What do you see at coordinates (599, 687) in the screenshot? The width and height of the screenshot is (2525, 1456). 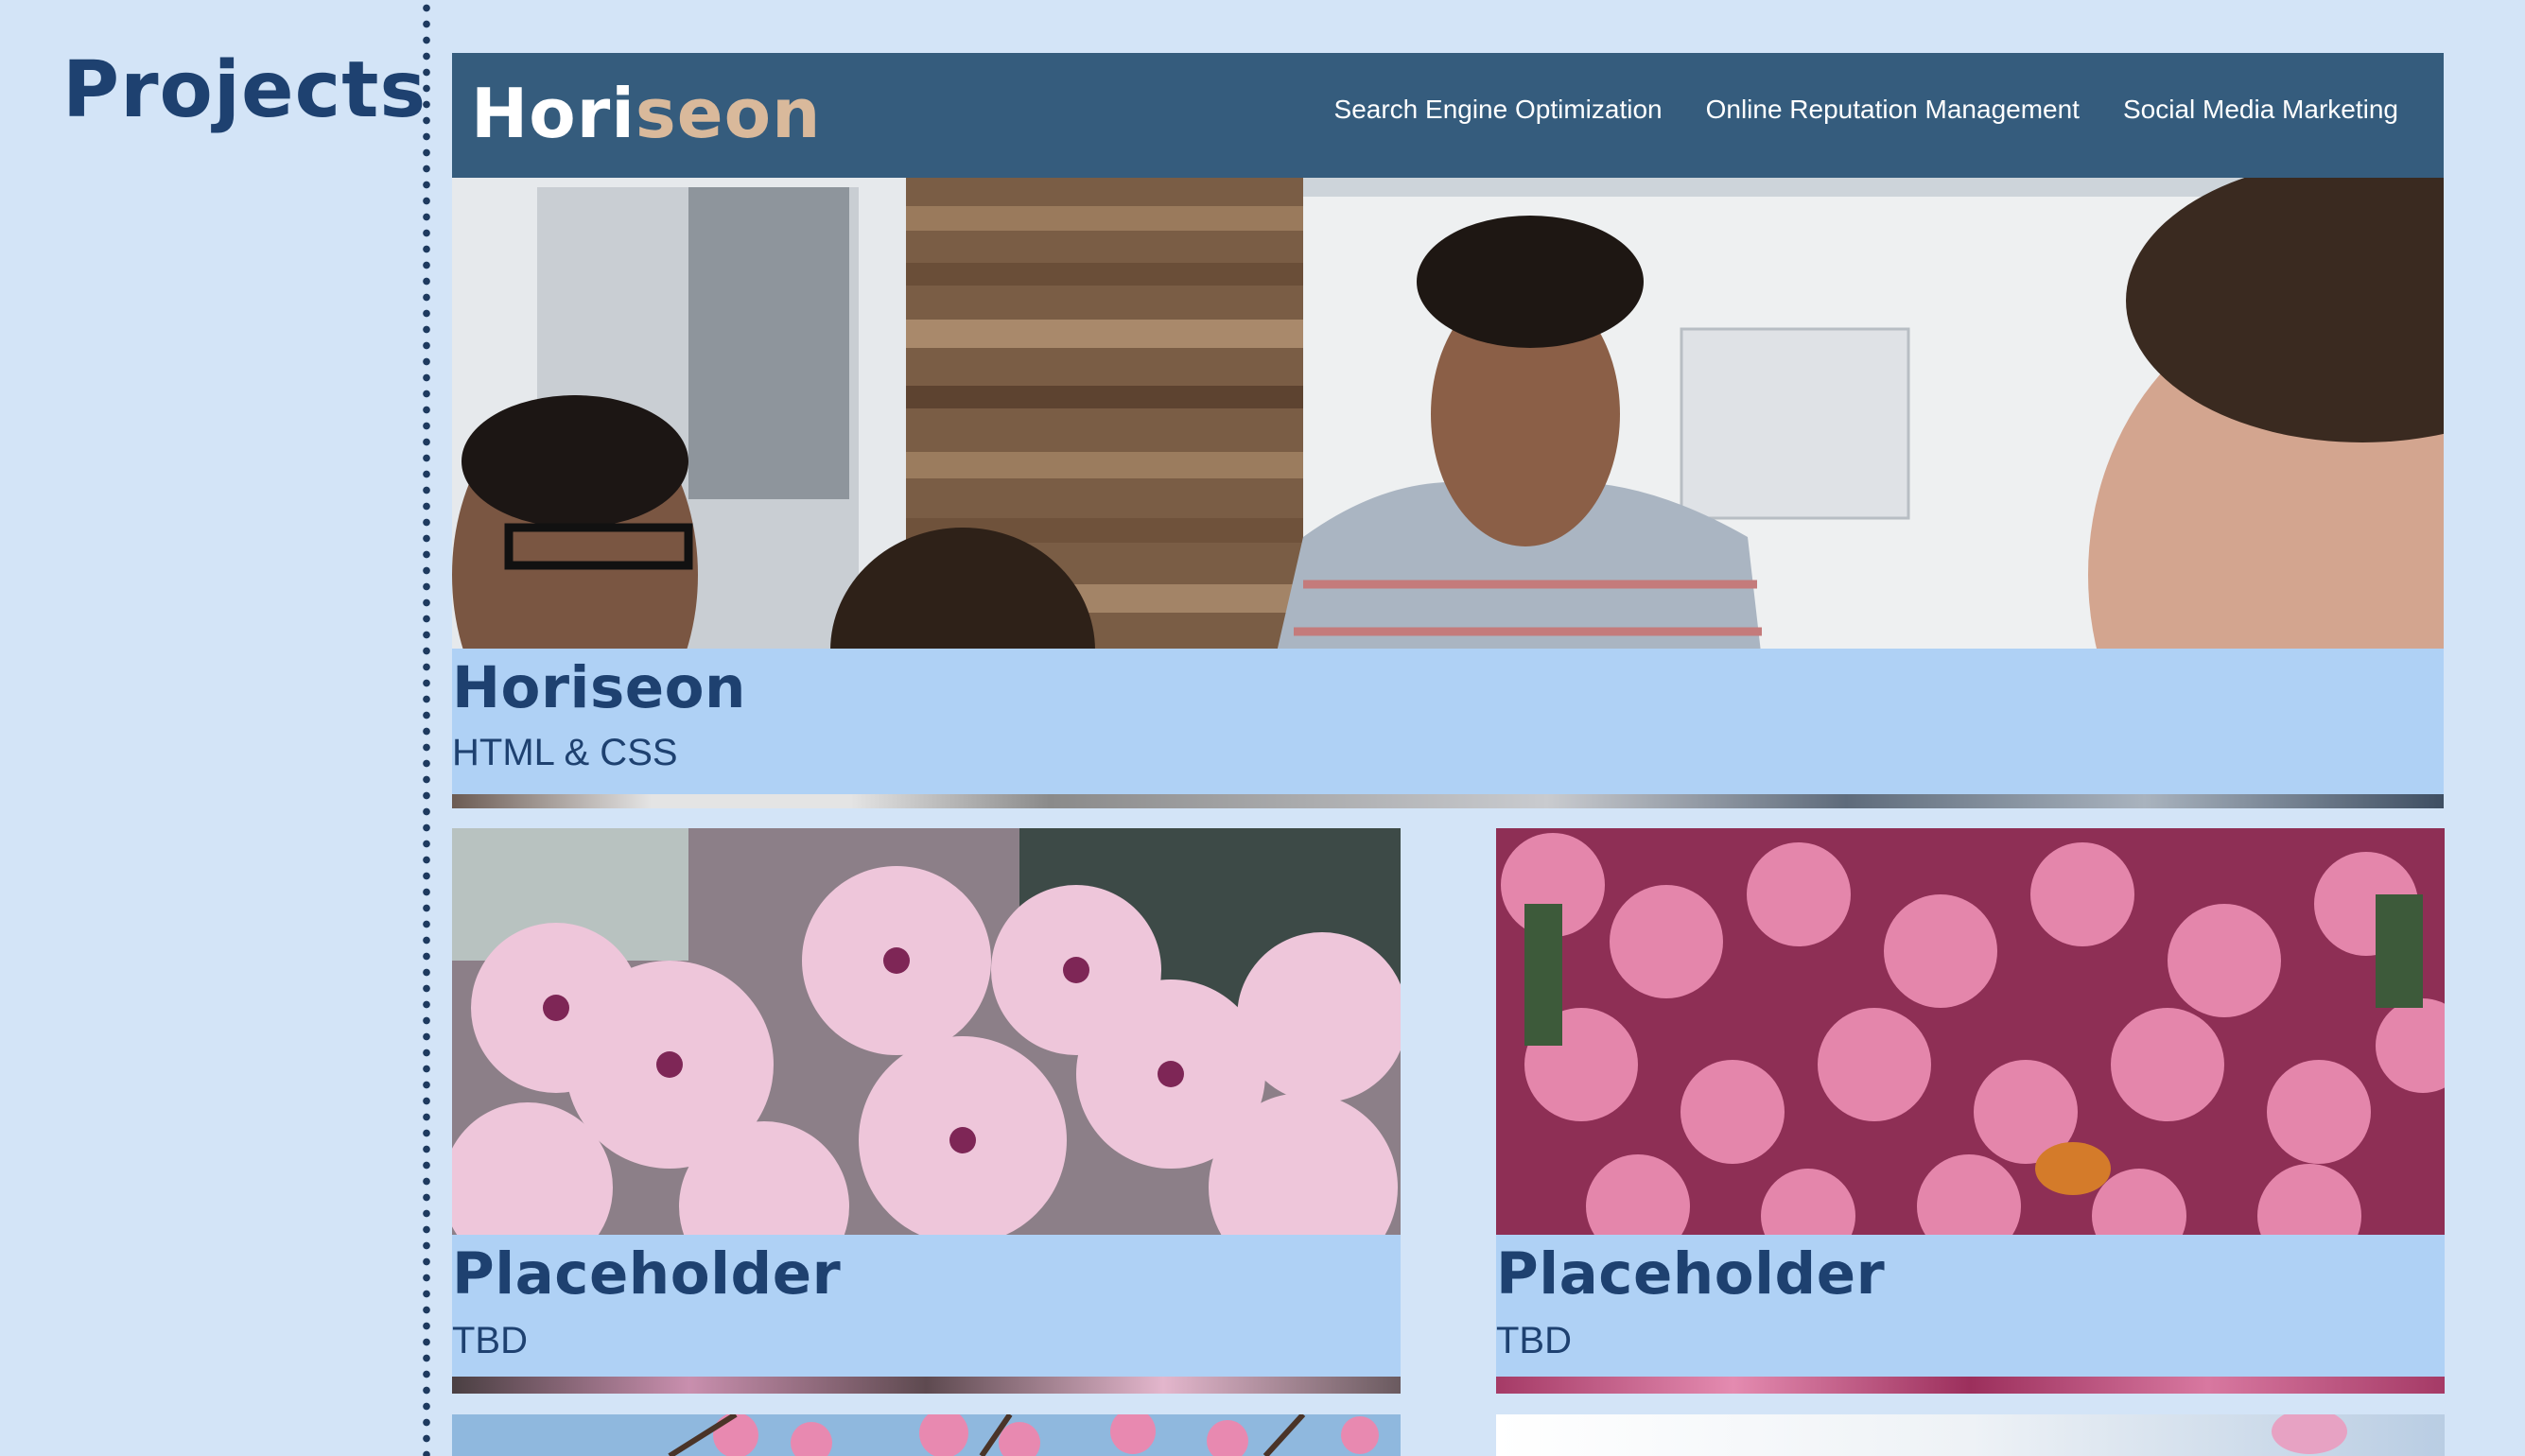 I see `project-title: Horiseon` at bounding box center [599, 687].